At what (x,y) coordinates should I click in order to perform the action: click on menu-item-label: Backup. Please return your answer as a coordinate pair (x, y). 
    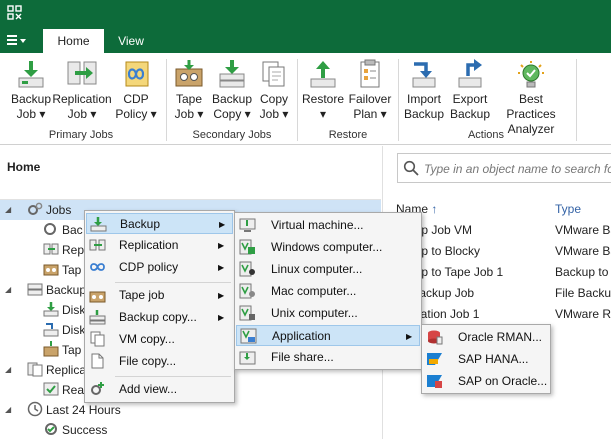
    Looking at the image, I should click on (140, 224).